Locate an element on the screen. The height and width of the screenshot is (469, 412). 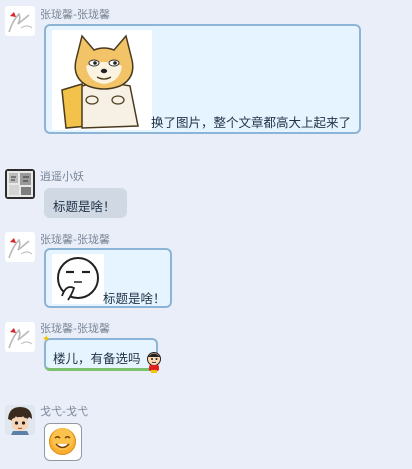
sender-name: 戈弋-戈弋 is located at coordinates (64, 411).